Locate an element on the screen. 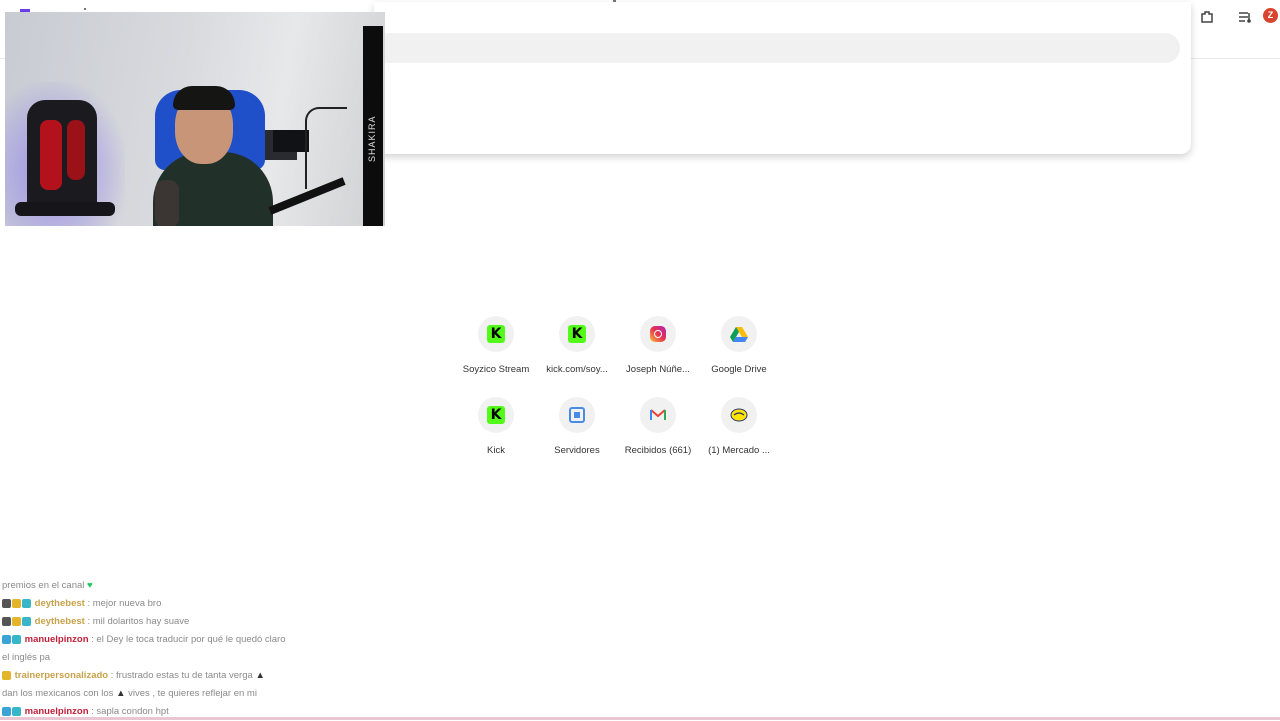 Image resolution: width=1280 pixels, height=721 pixels. shortcut-tile: K Soyzico Stream is located at coordinates (496, 345).